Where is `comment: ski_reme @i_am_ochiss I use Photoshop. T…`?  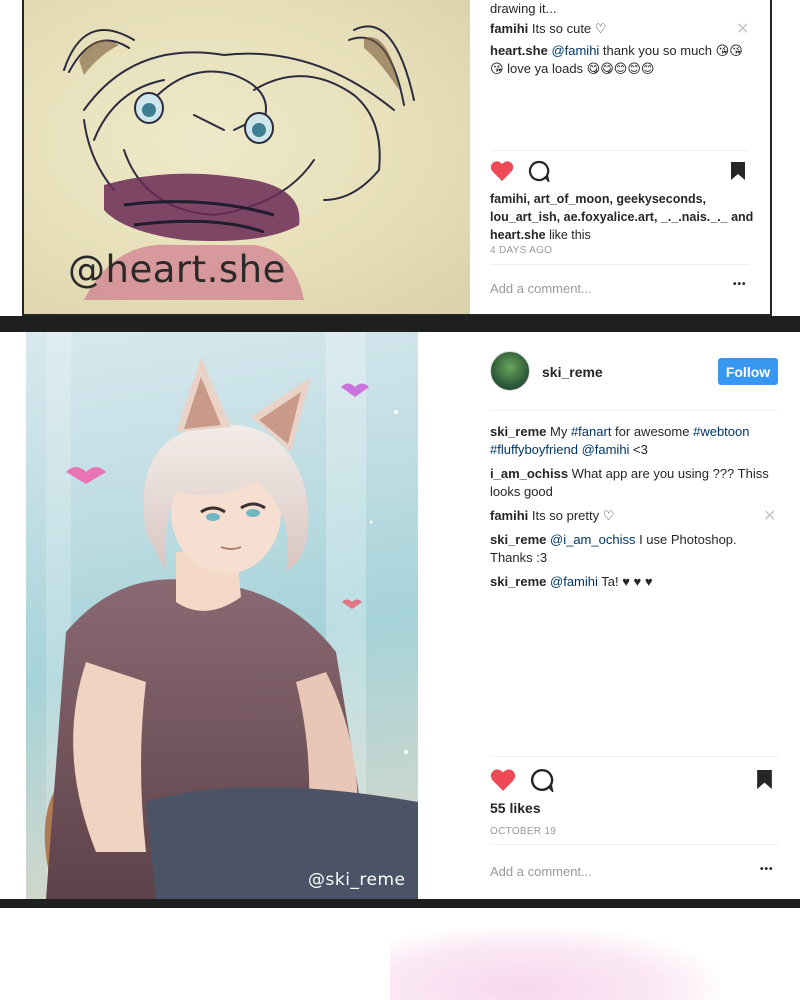 comment: ski_reme @i_am_ochiss I use Photoshop. T… is located at coordinates (613, 549).